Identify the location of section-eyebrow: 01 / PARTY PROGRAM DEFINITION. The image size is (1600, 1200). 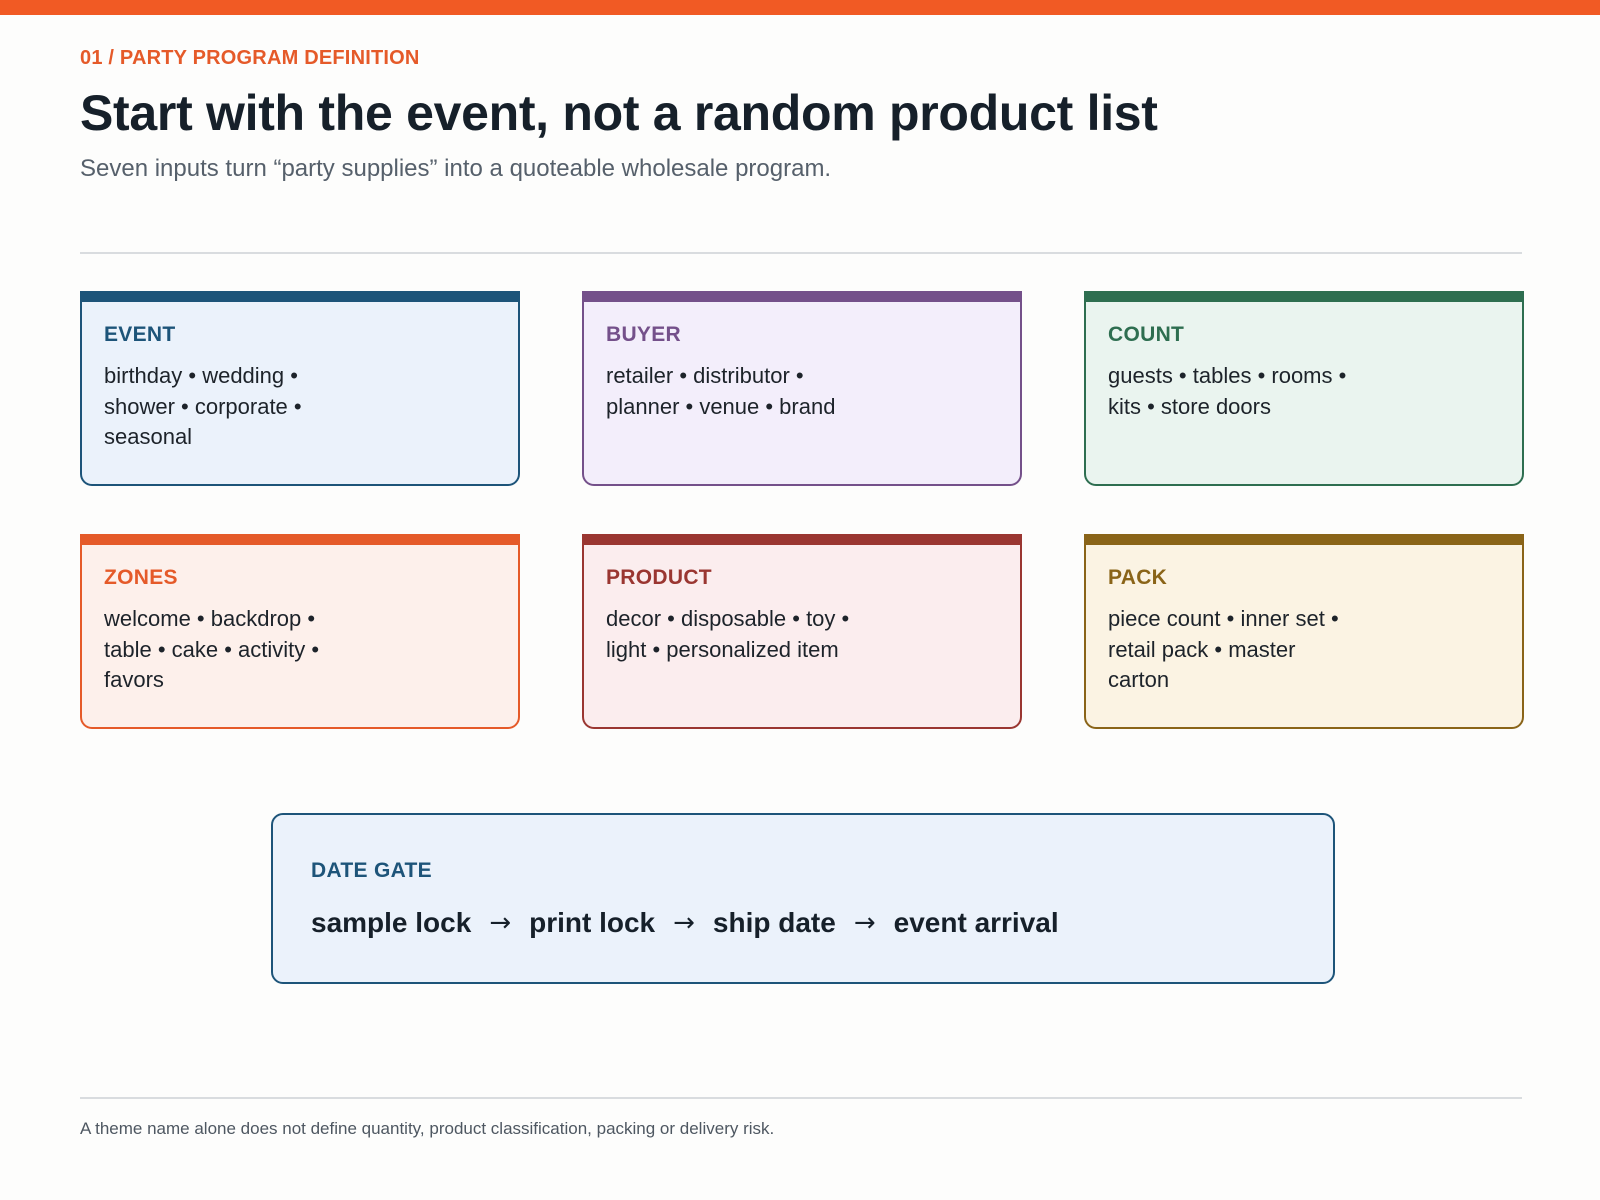
(250, 58).